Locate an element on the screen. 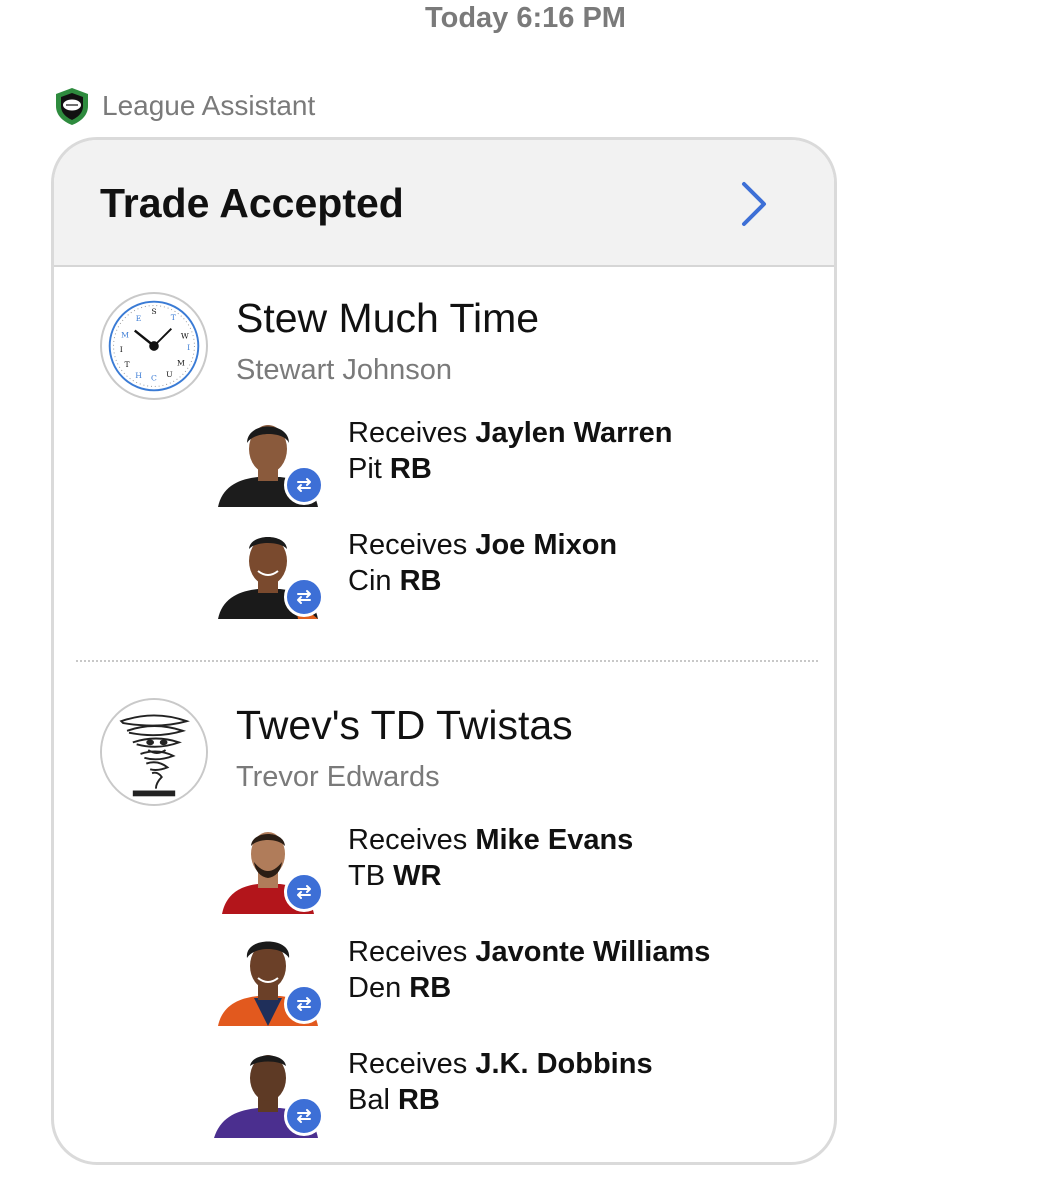 This screenshot has height=1200, width=1051. player-team-position: TB WR is located at coordinates (394, 876).